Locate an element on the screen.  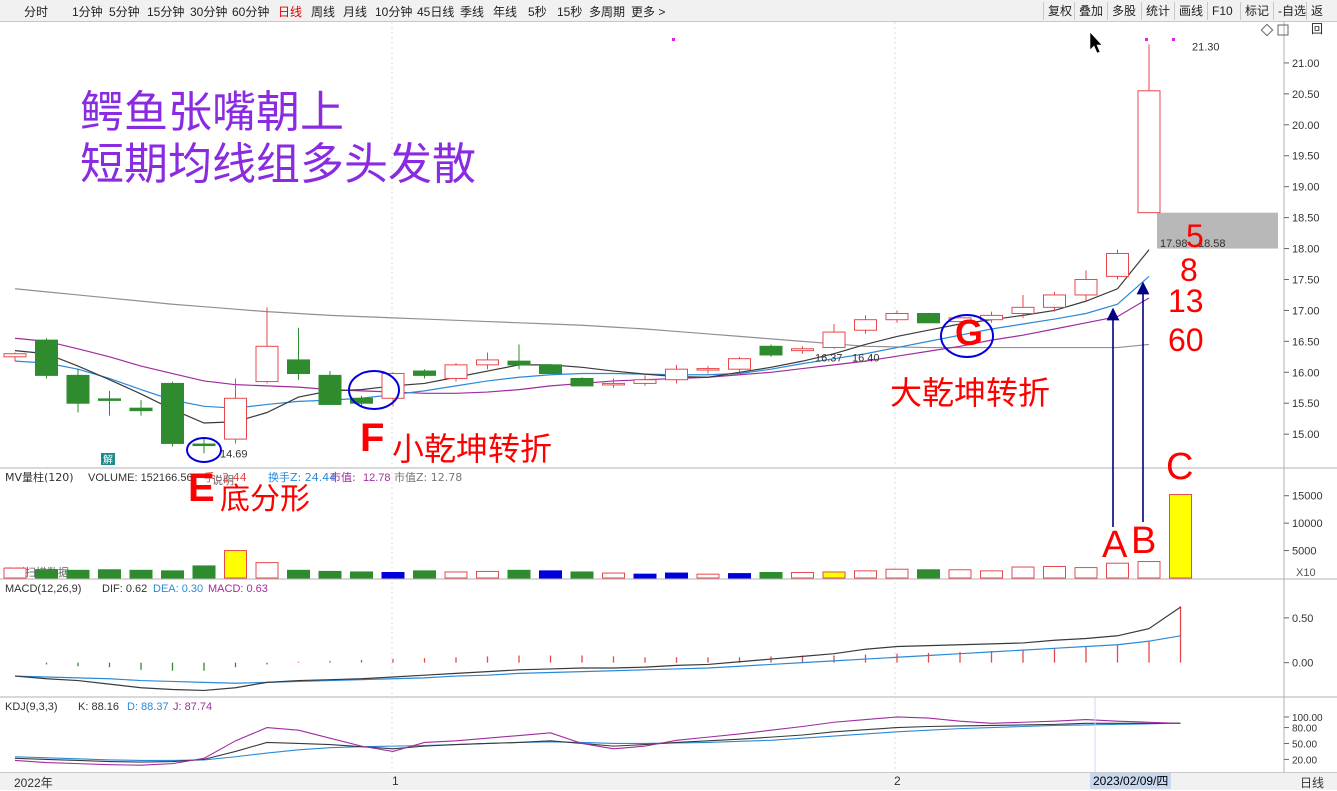
mouse-cursor-icon is located at coordinates (1096, 42).